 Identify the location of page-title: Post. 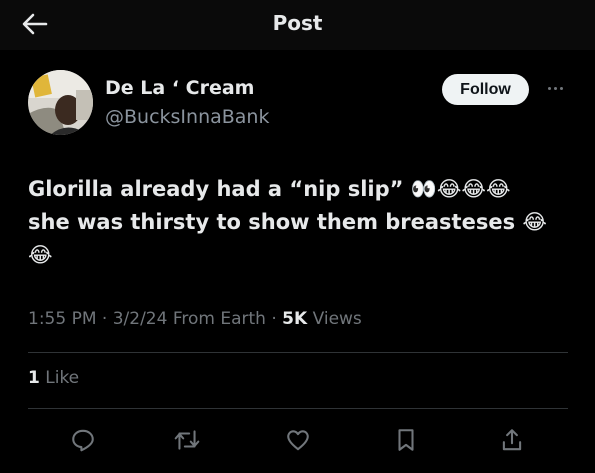
(297, 23).